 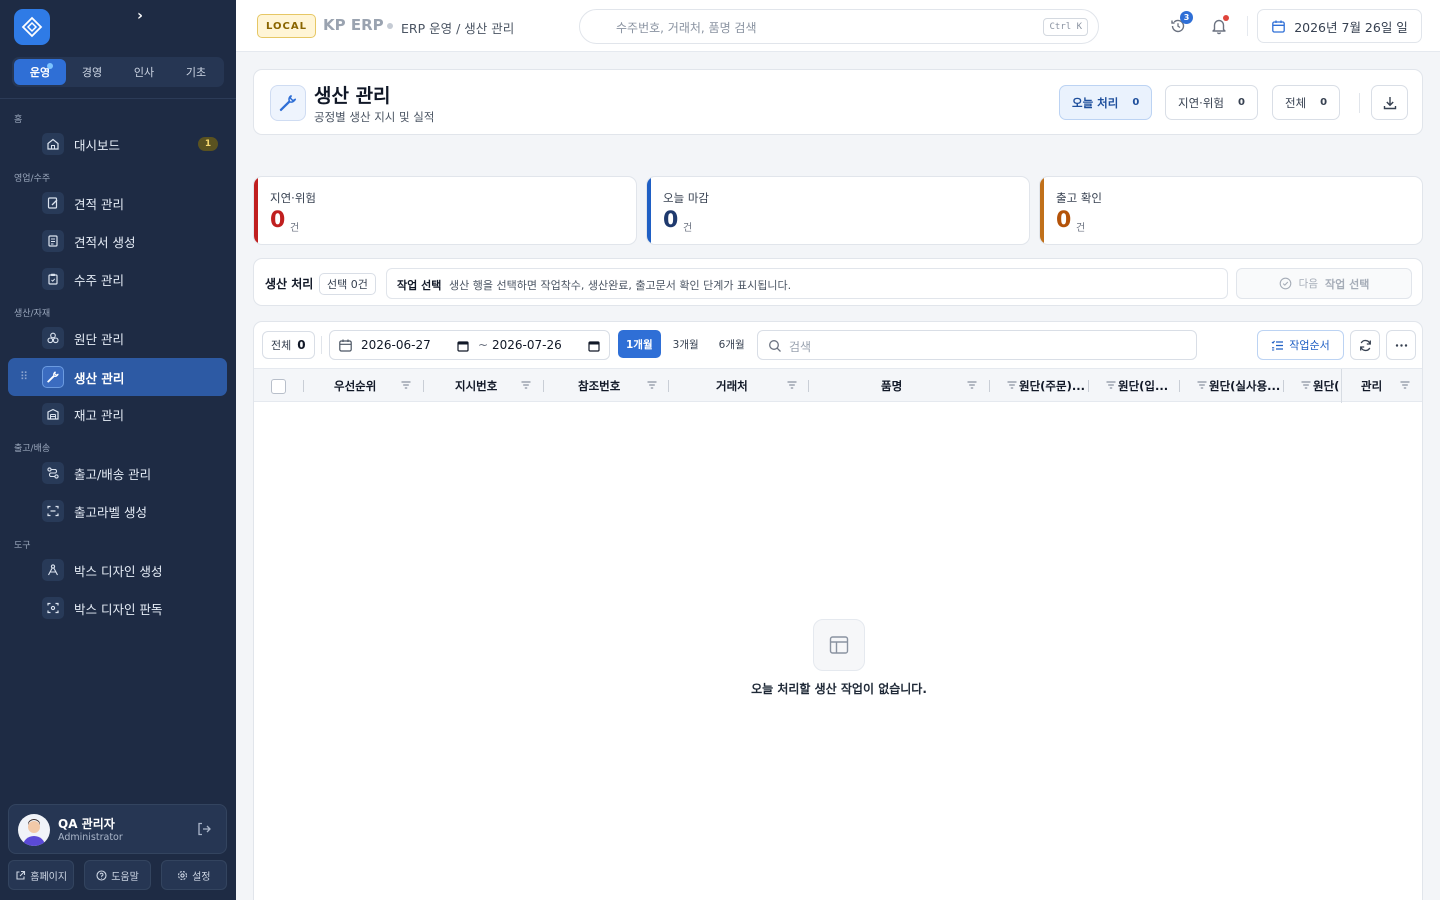 What do you see at coordinates (196, 72) in the screenshot?
I see `mode-tab-basic: 기초` at bounding box center [196, 72].